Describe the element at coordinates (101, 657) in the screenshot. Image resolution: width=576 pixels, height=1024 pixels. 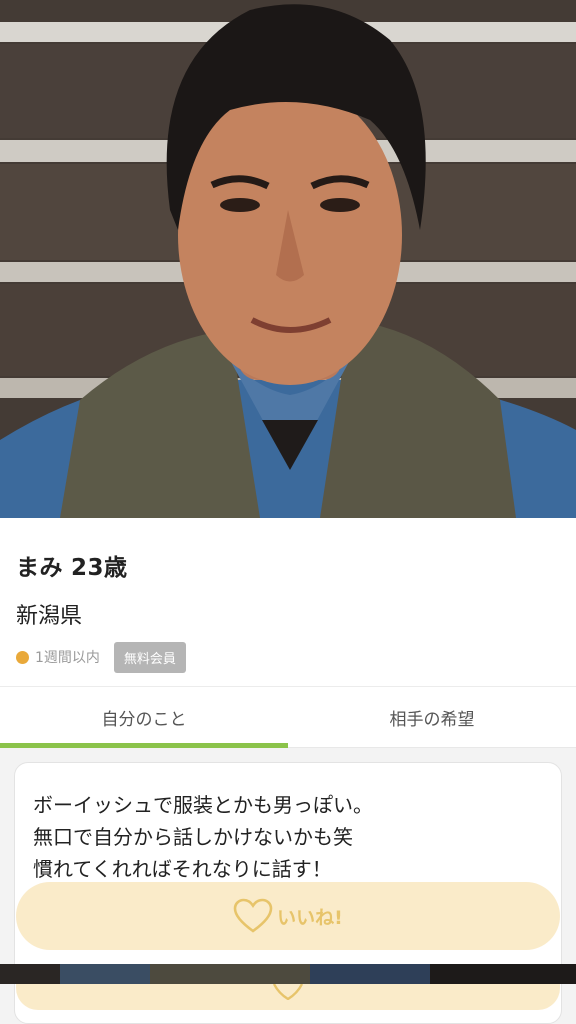
I see `status-row: 1週間以内 無料会員` at that location.